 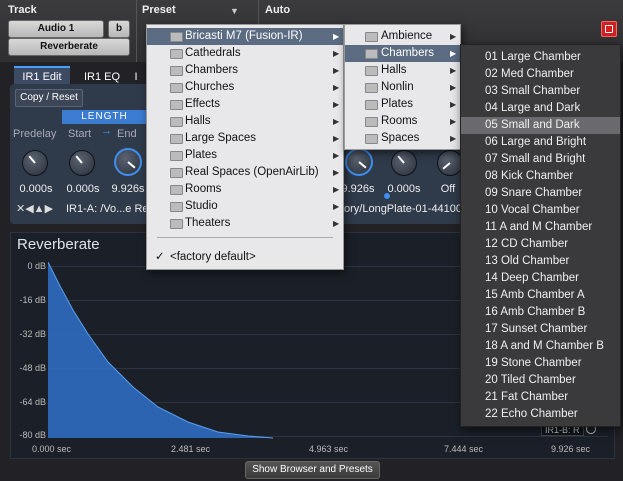 What do you see at coordinates (49, 98) in the screenshot?
I see `copy-reset-button: Copy / Reset` at bounding box center [49, 98].